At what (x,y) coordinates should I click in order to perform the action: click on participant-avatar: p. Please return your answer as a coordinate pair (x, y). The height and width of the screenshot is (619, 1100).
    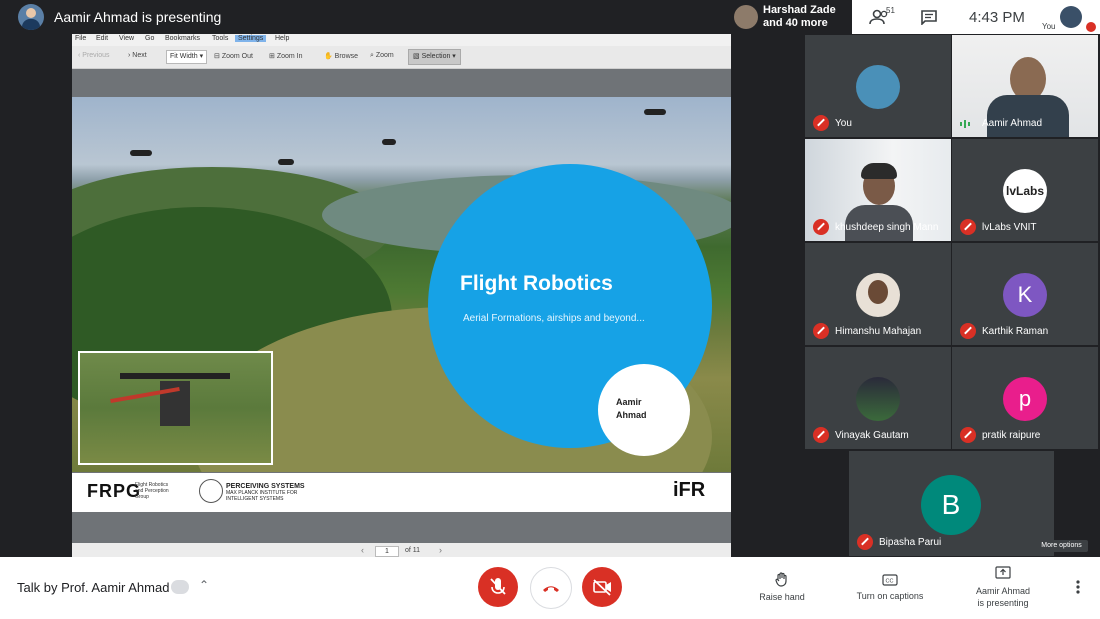
    Looking at the image, I should click on (1025, 399).